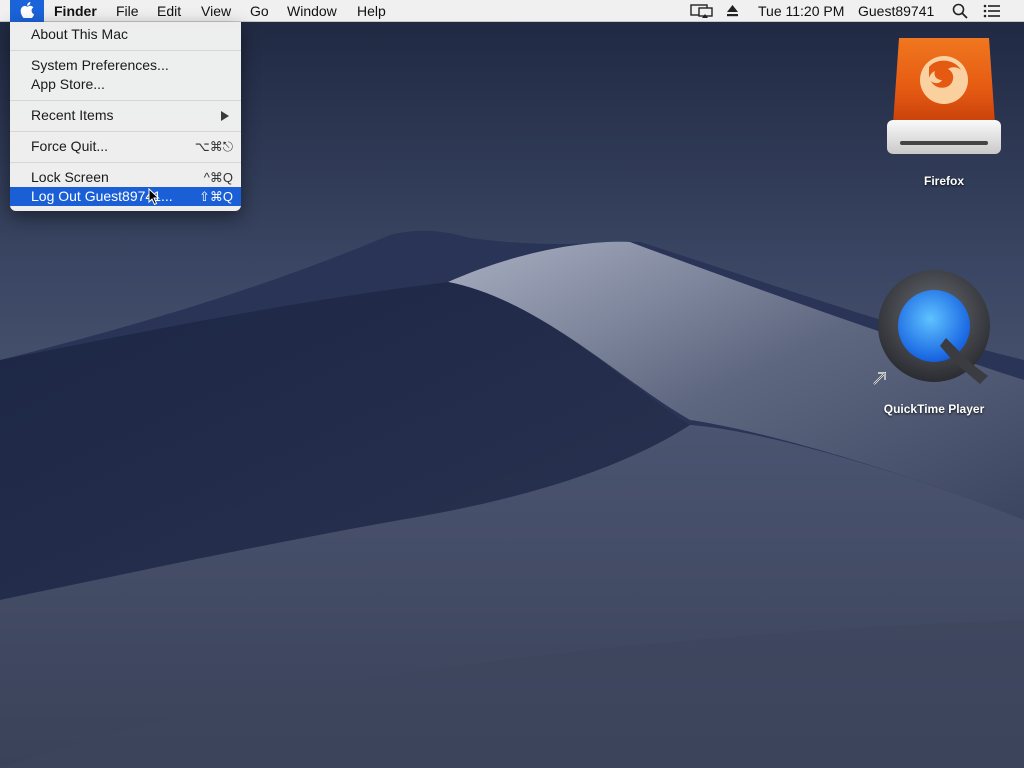  What do you see at coordinates (125, 146) in the screenshot?
I see `menu-item-force-quit: Force Quit... ⌥⌘⎋` at bounding box center [125, 146].